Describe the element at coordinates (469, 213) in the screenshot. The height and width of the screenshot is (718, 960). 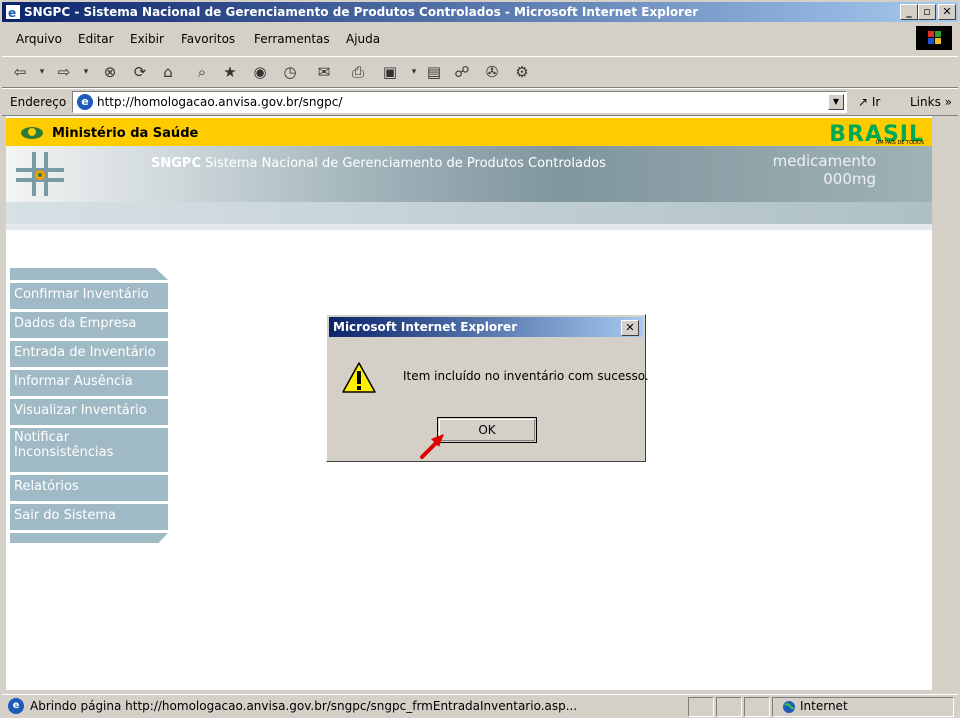
I see `header-band` at that location.